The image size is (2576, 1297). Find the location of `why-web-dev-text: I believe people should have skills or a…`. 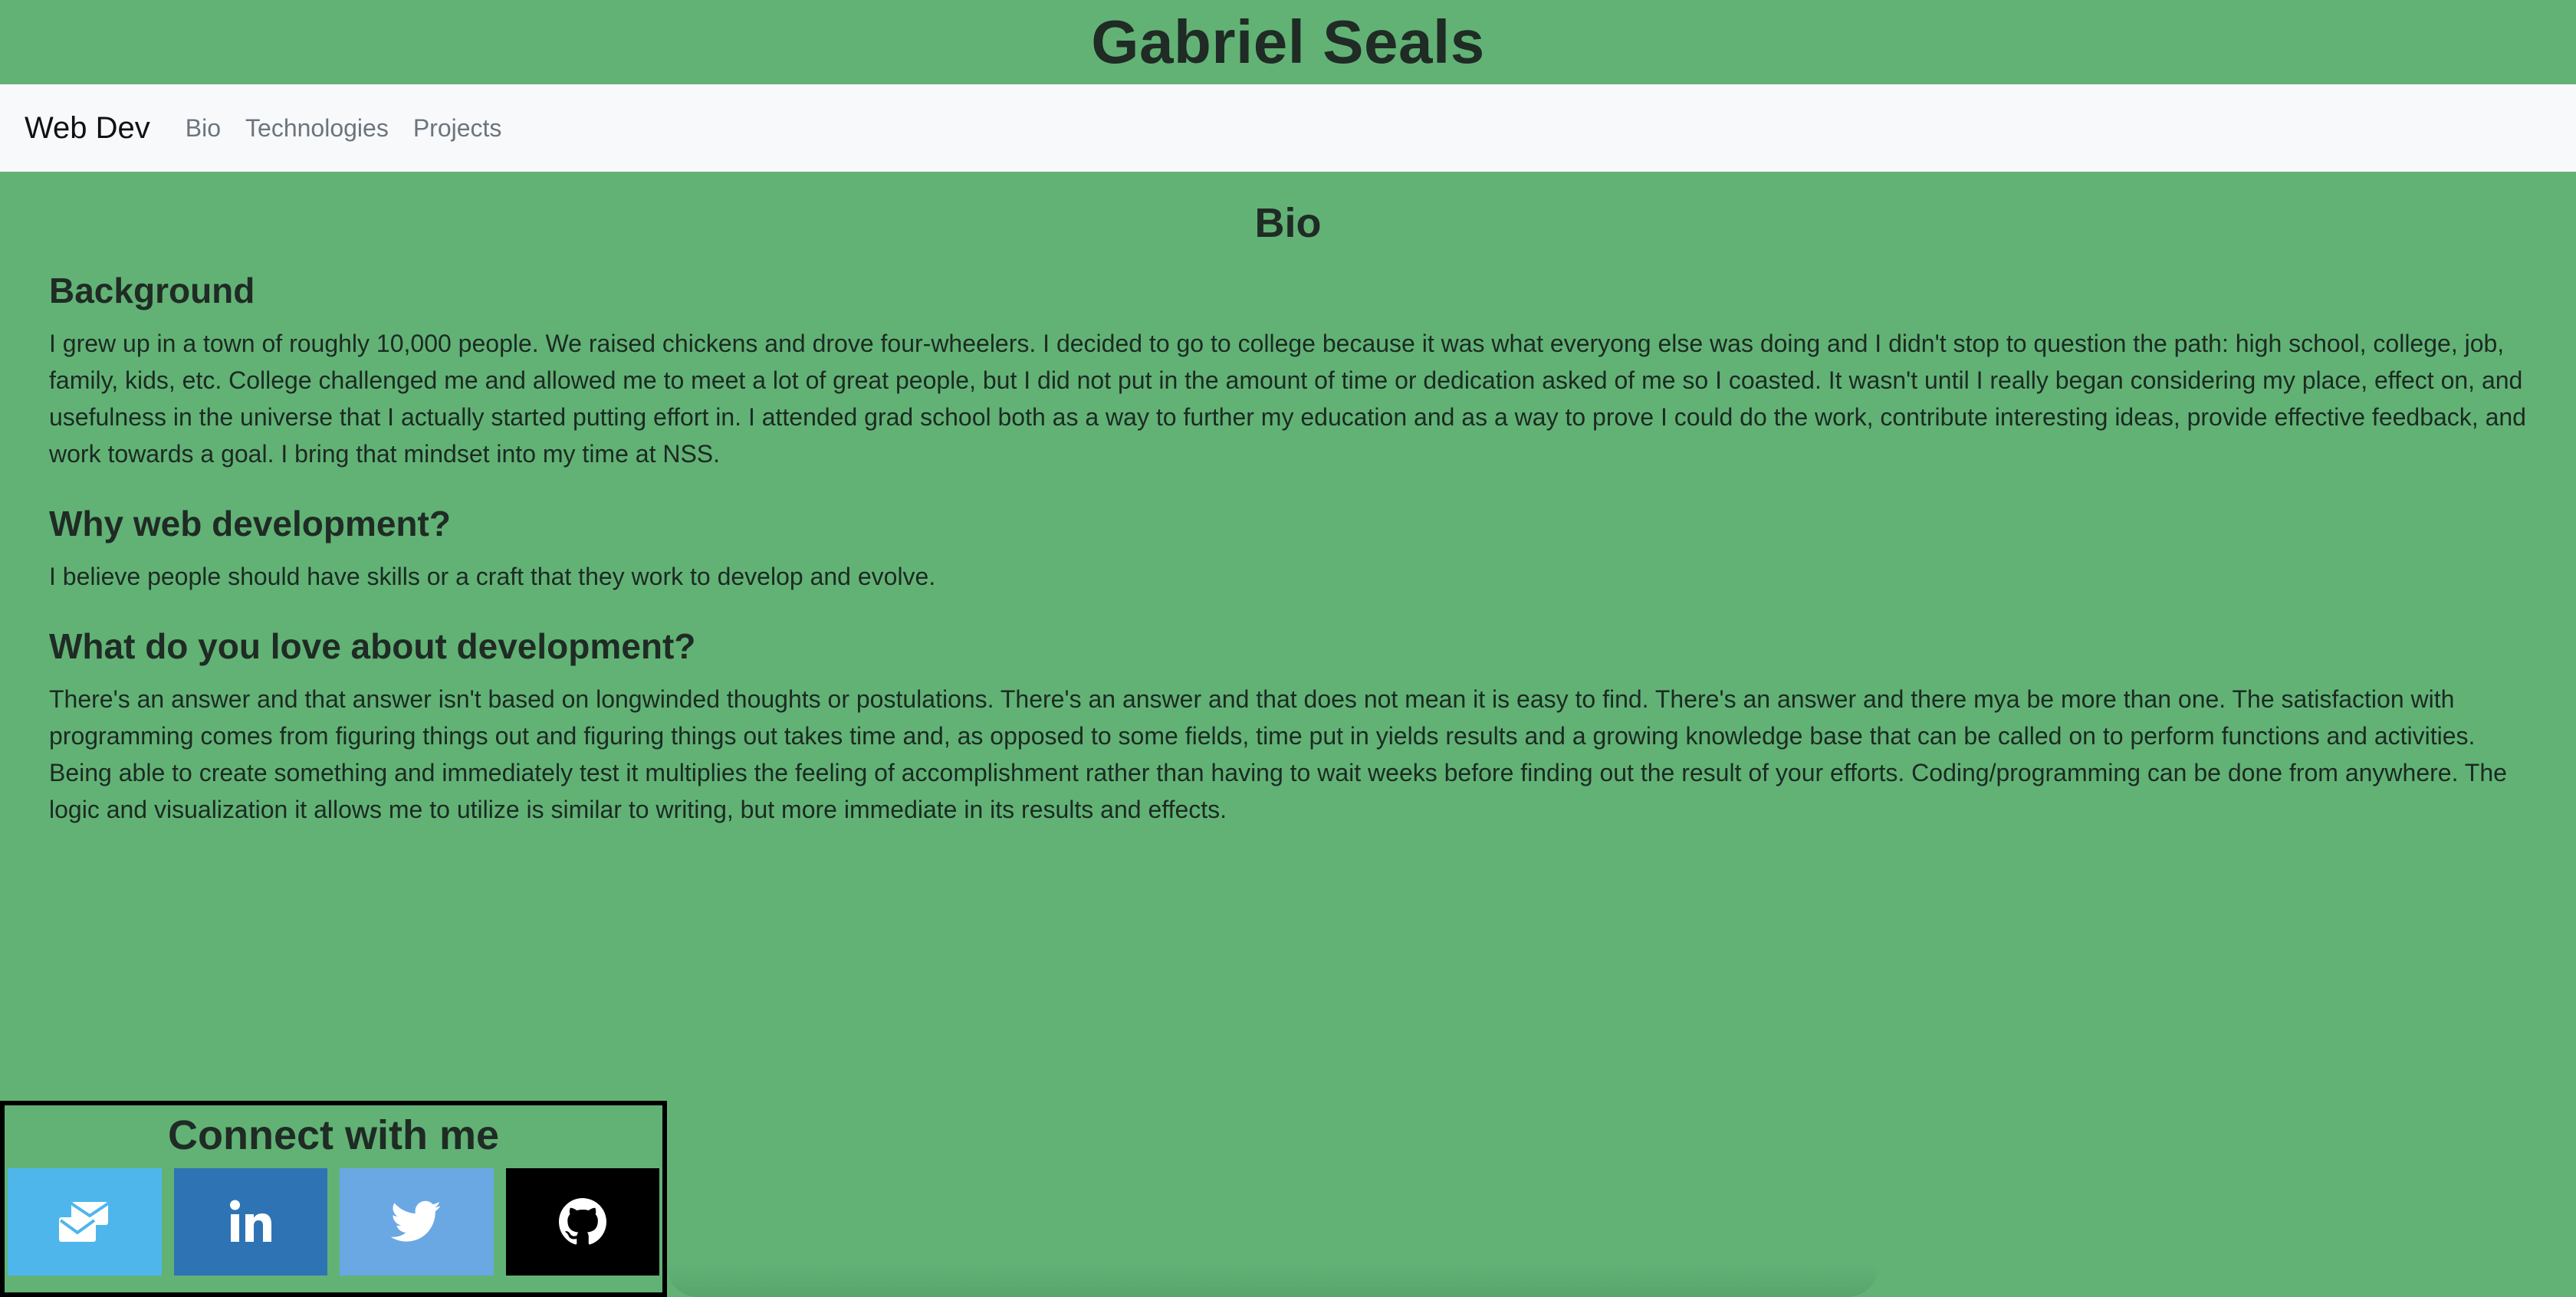

why-web-dev-text: I believe people should have skills or a… is located at coordinates (493, 576).